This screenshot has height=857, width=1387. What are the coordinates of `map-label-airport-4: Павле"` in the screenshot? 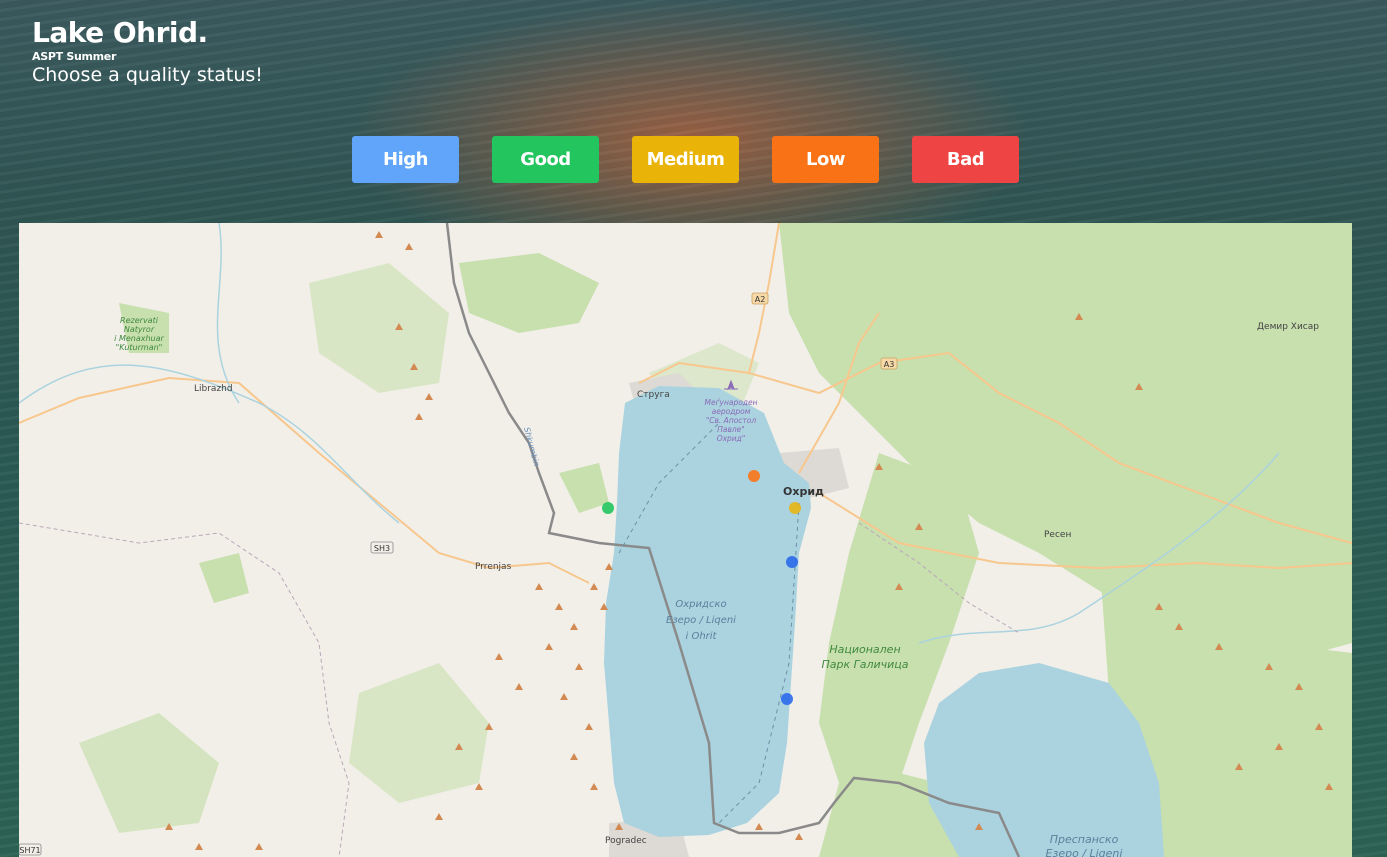 It's located at (731, 429).